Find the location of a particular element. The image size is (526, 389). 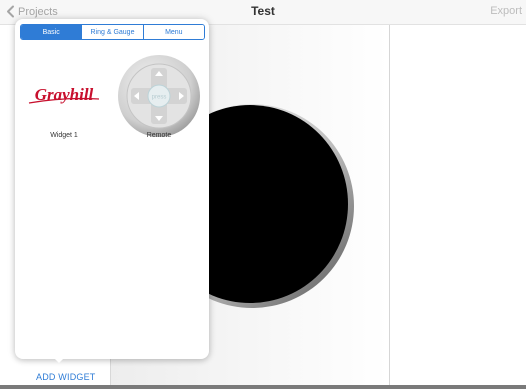

tab-menu: Menu is located at coordinates (173, 32).